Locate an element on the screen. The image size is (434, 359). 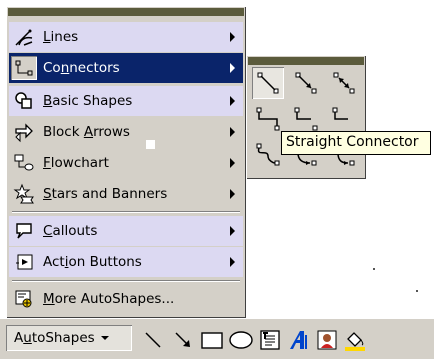
elbow-connector-button is located at coordinates (268, 119).